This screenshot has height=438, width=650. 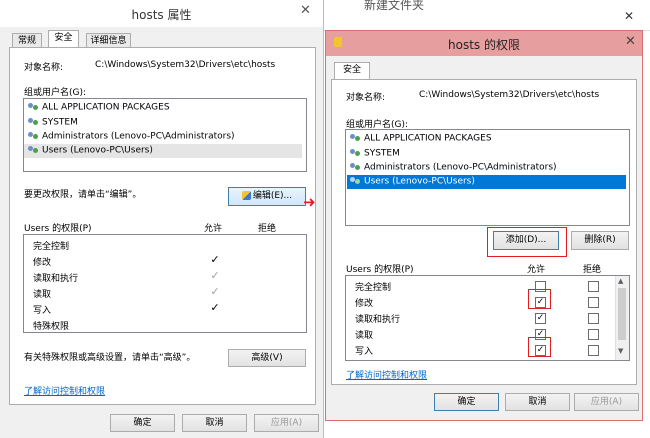 I want to click on remove-button: 删除(R), so click(x=600, y=240).